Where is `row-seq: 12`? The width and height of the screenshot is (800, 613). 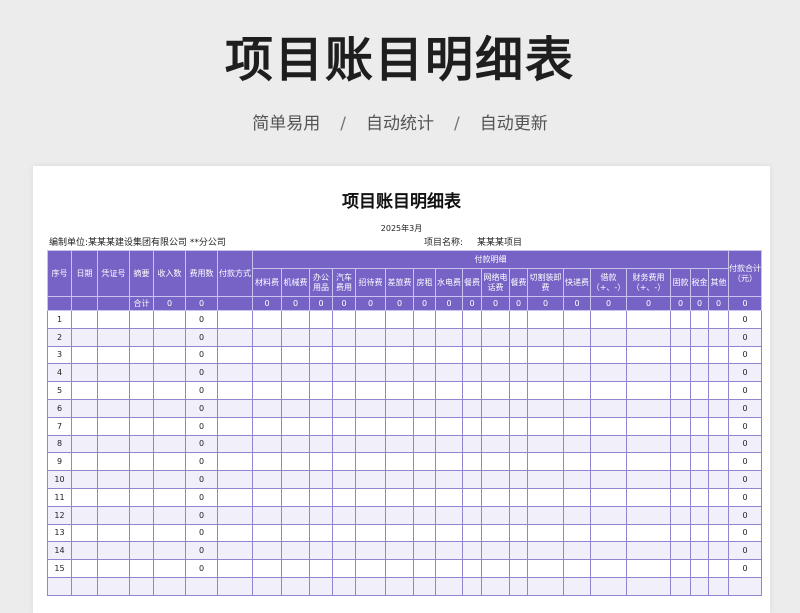
row-seq: 12 is located at coordinates (59, 515).